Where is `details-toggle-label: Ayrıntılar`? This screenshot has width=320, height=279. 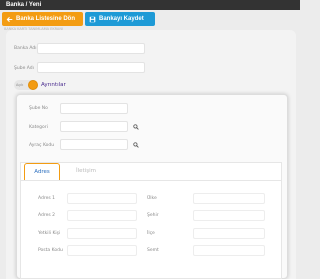 details-toggle-label: Ayrıntılar is located at coordinates (53, 85).